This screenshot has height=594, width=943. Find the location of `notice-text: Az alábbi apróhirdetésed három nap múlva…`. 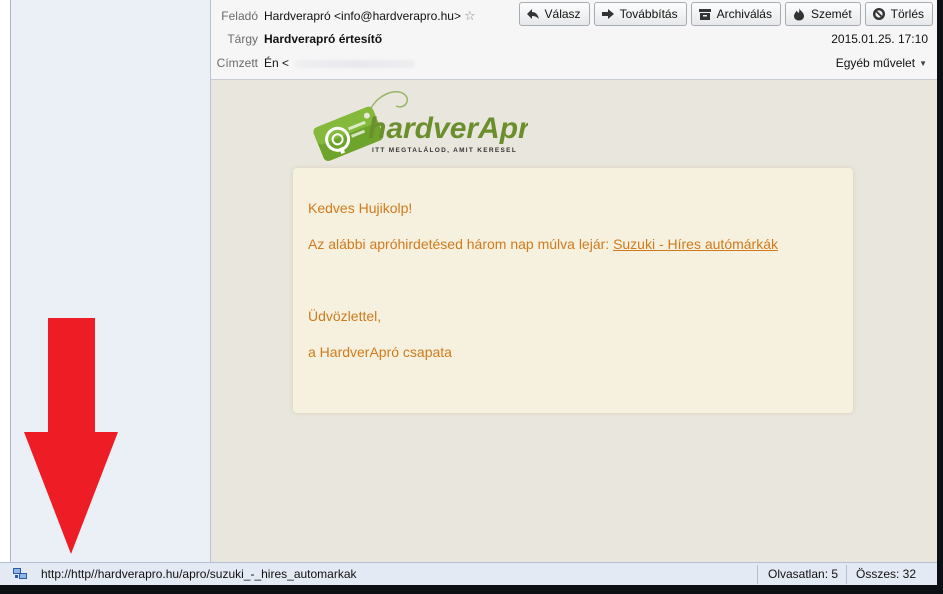

notice-text: Az alábbi apróhirdetésed három nap múlva… is located at coordinates (459, 244).